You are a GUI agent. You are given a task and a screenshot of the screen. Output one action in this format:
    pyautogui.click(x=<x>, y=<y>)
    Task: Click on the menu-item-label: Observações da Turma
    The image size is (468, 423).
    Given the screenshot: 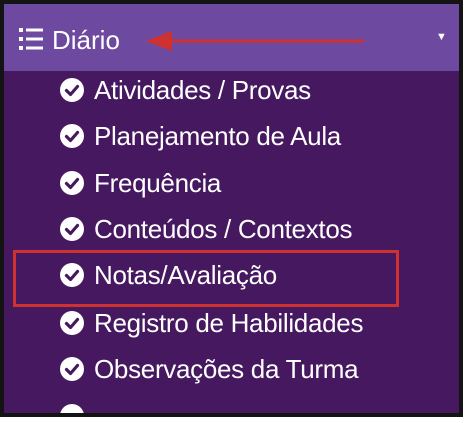 What is the action you would take?
    pyautogui.click(x=226, y=369)
    